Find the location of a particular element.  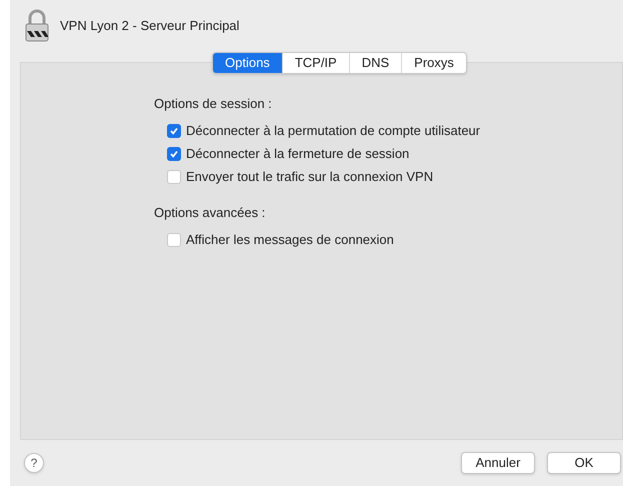

help-button: ? is located at coordinates (34, 463).